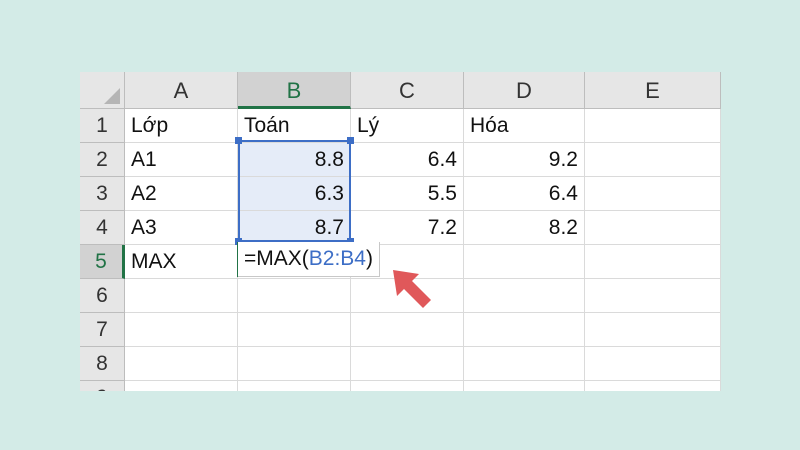 The height and width of the screenshot is (450, 800). What do you see at coordinates (337, 258) in the screenshot?
I see `formula-range-reference: B2:B4` at bounding box center [337, 258].